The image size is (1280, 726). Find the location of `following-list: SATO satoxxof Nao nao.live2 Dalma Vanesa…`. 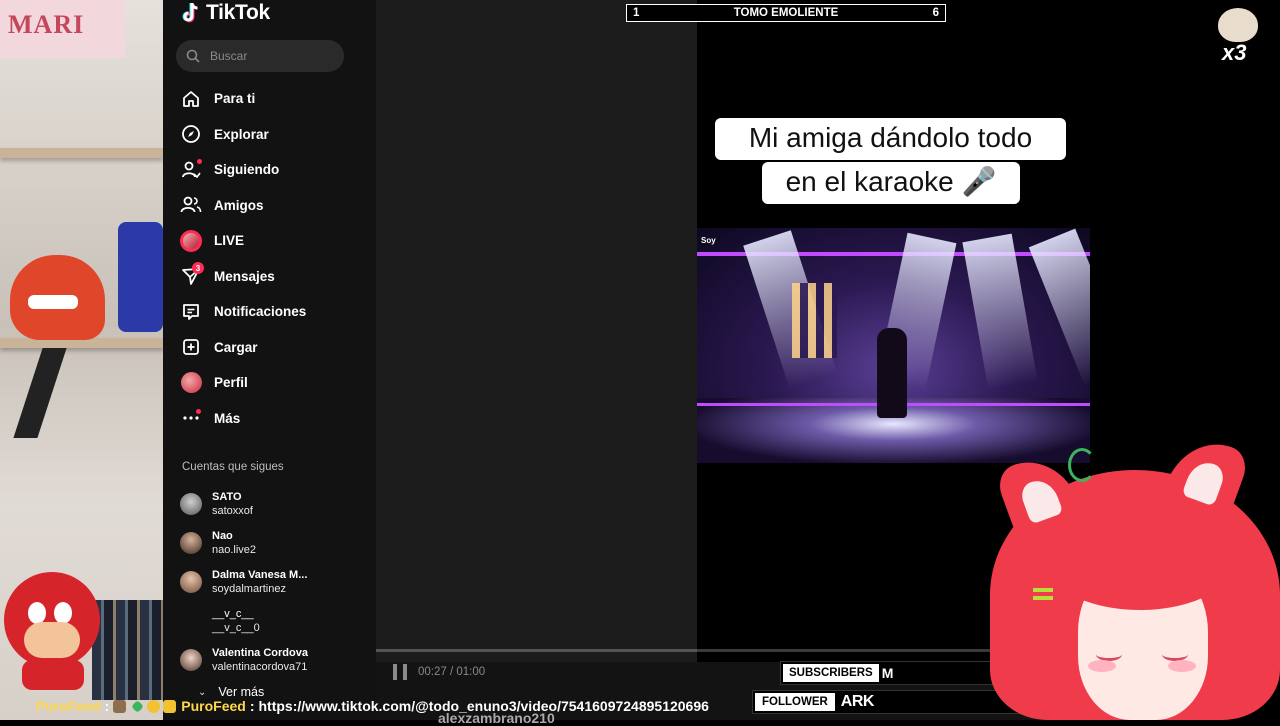

following-list: SATO satoxxof Nao nao.live2 Dalma Vanesa… is located at coordinates (275, 581).